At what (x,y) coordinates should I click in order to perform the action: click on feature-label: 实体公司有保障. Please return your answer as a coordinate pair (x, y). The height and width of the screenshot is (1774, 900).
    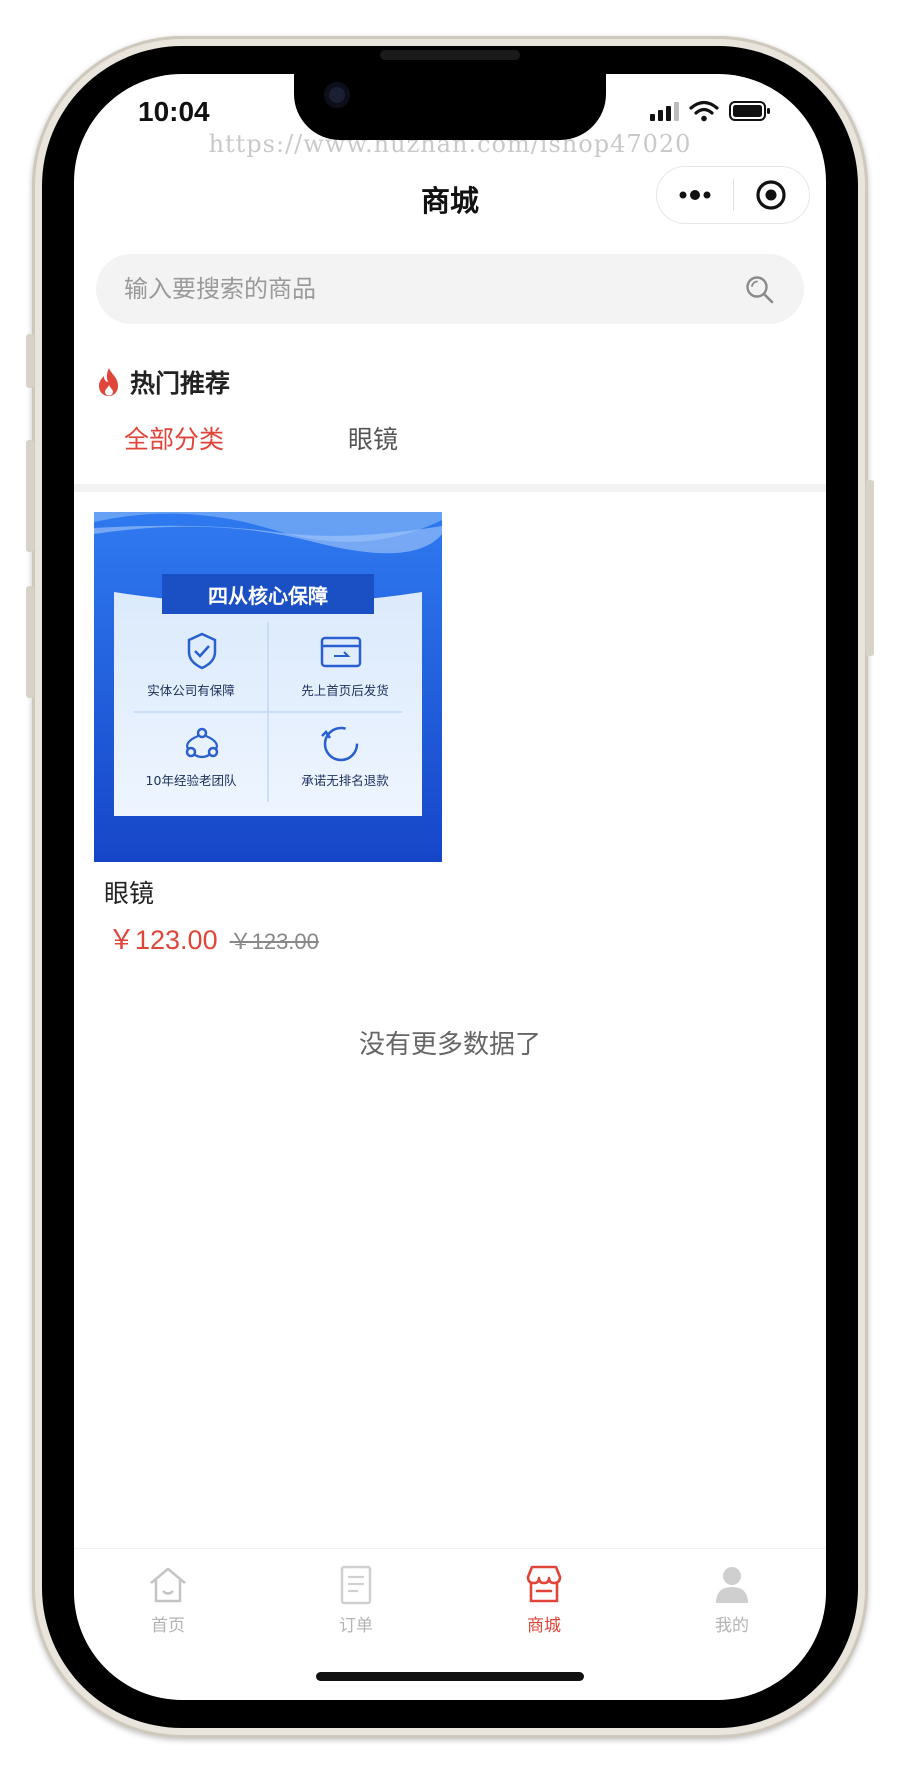
    Looking at the image, I should click on (191, 690).